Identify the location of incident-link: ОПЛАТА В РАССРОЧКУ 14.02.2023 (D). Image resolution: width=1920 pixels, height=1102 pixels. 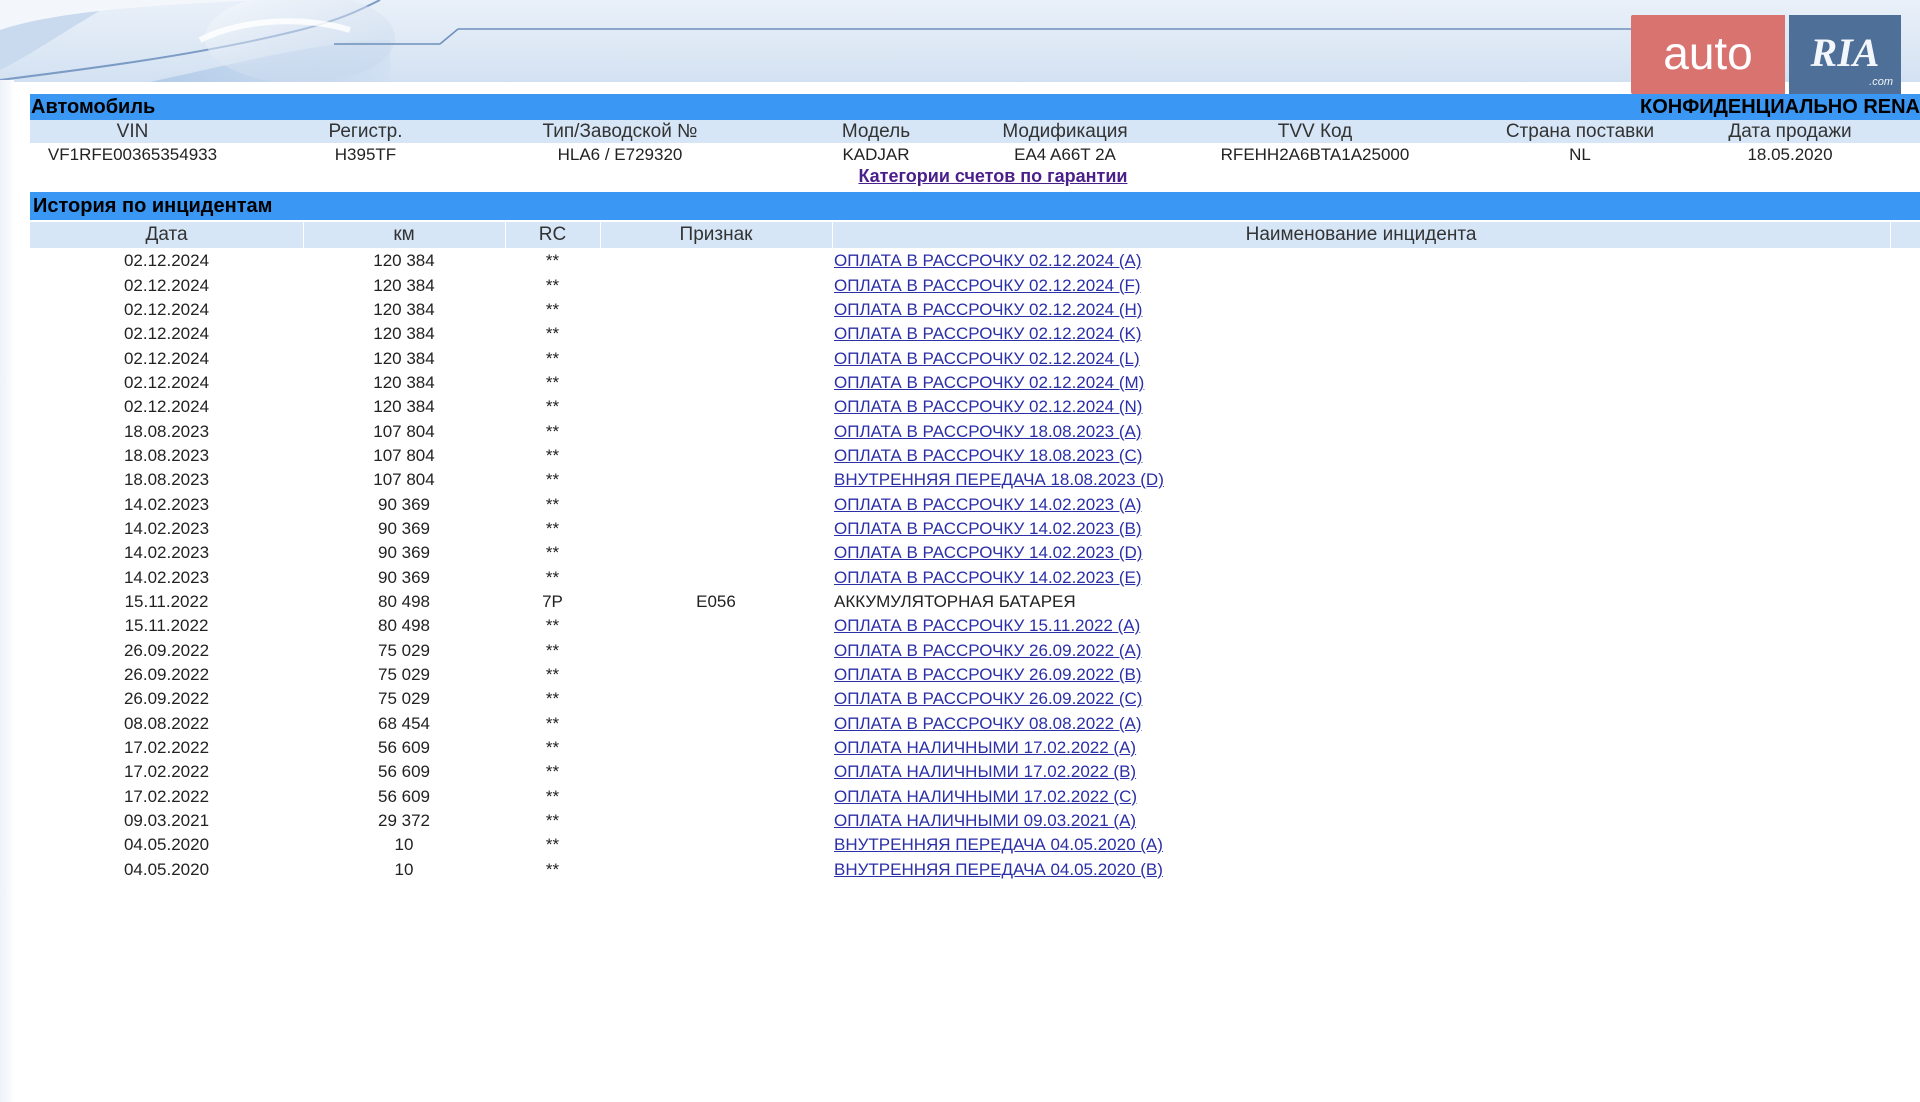
(1359, 553).